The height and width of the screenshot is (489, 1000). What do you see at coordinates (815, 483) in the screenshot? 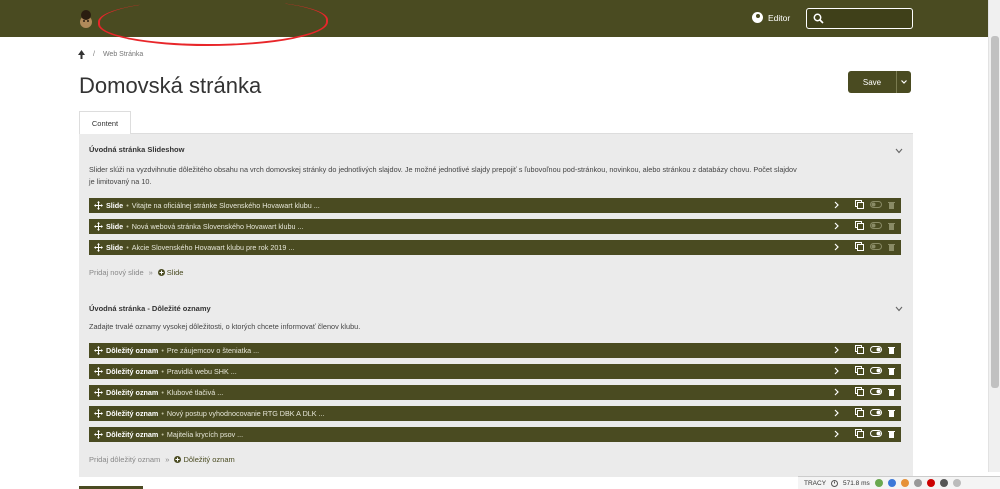
I see `tracy-label: TRACY` at bounding box center [815, 483].